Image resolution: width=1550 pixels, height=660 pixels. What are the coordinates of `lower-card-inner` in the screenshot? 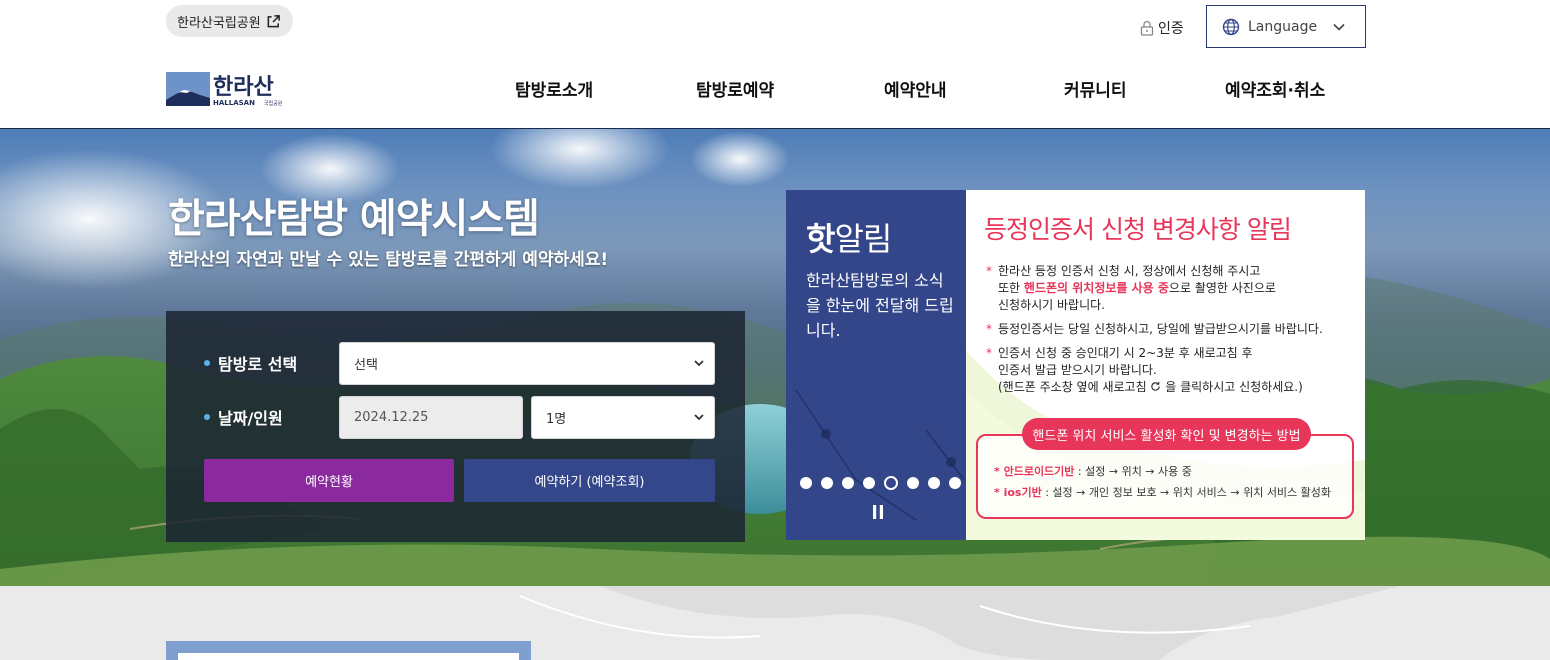 It's located at (348, 656).